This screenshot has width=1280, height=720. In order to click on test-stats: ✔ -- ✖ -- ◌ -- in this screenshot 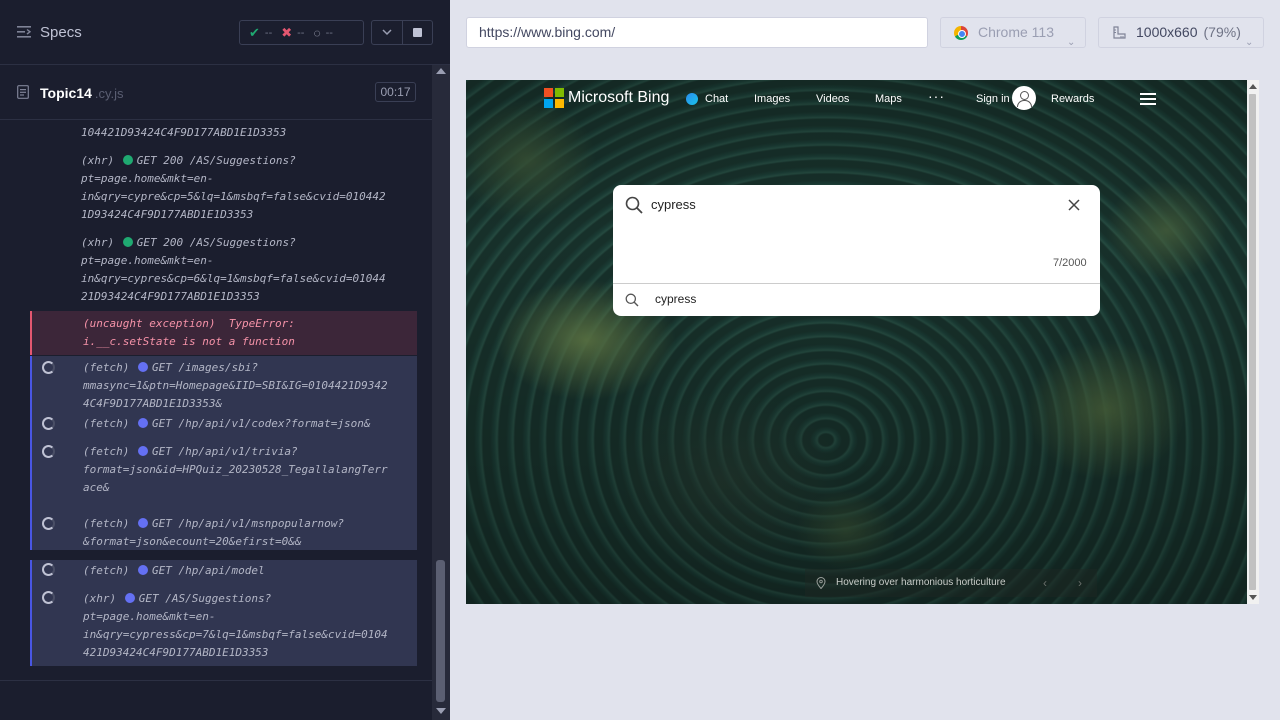, I will do `click(301, 32)`.